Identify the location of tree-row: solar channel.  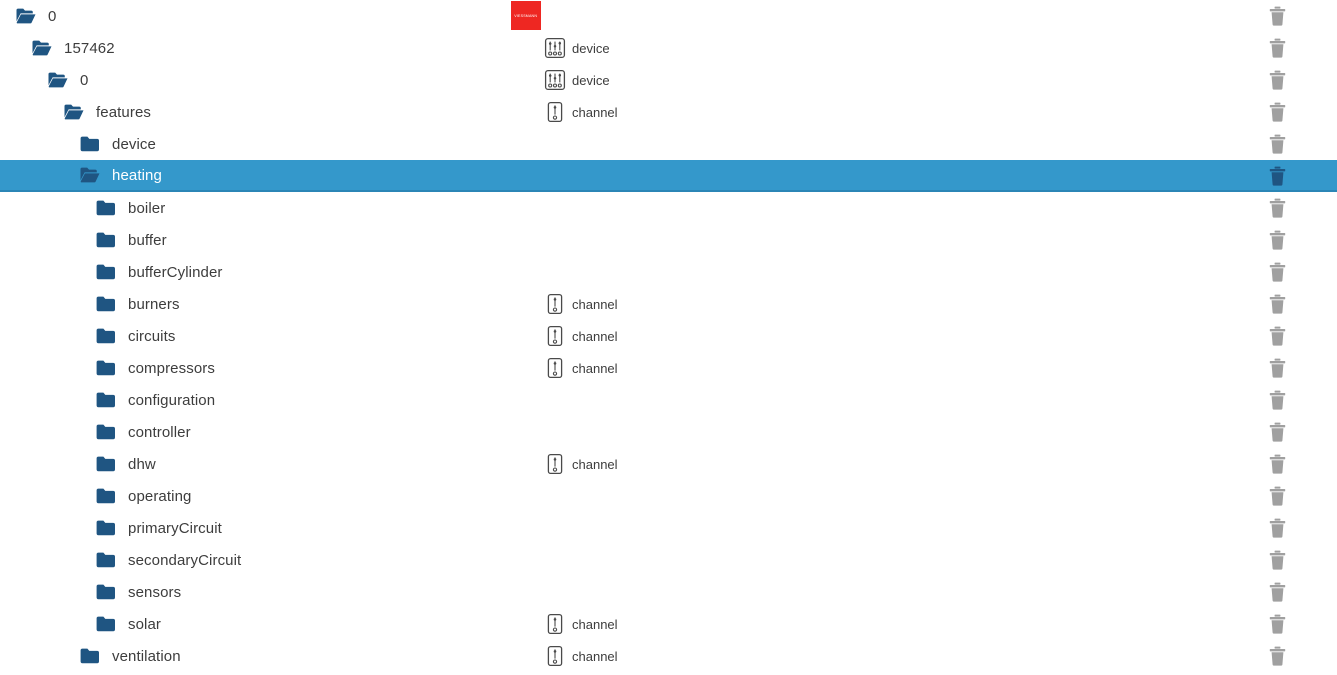
(668, 624).